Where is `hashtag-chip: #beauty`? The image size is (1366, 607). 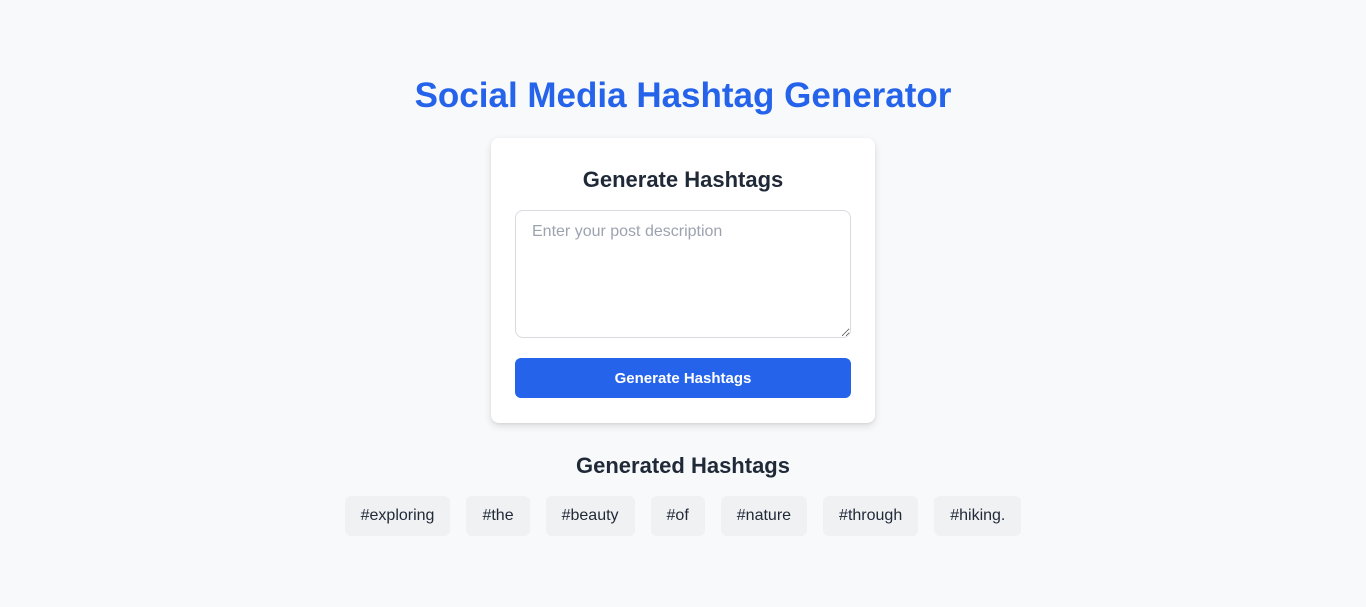
hashtag-chip: #beauty is located at coordinates (590, 516).